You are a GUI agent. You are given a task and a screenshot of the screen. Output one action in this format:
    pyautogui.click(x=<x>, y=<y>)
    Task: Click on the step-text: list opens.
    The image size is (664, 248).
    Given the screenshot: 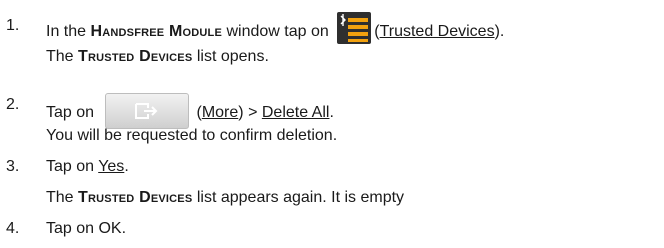 What is the action you would take?
    pyautogui.click(x=232, y=56)
    